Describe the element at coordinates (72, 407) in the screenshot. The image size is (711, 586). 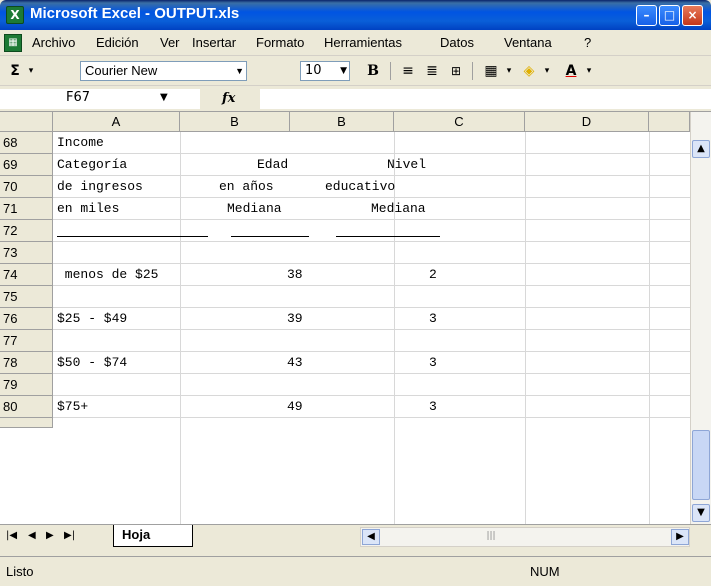
I see `cell-a80: $75+` at that location.